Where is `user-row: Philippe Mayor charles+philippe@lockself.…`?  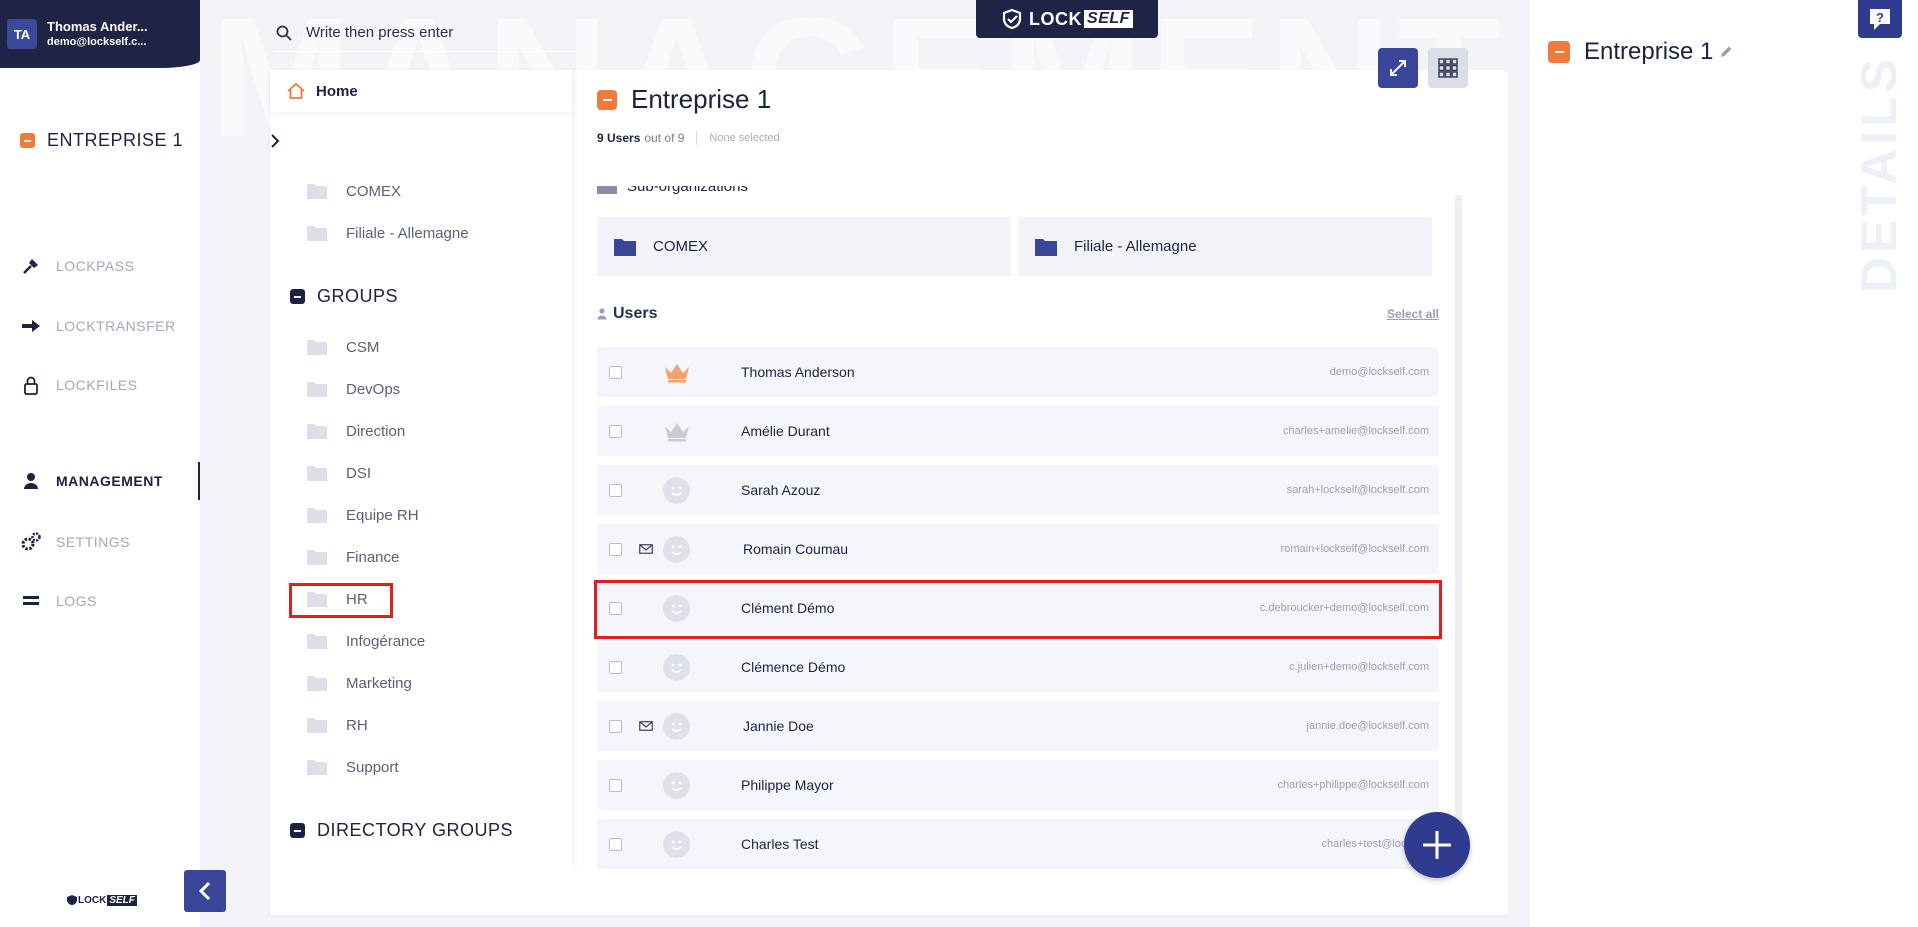
user-row: Philippe Mayor charles+philippe@lockself.… is located at coordinates (1018, 785).